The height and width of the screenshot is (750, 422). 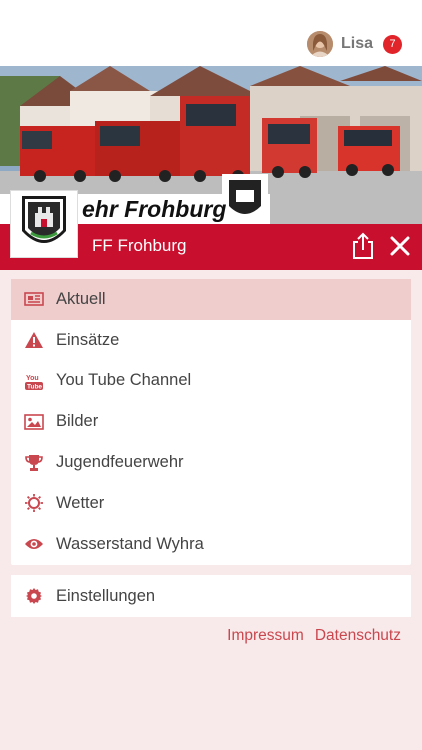 I want to click on footer-links: Impressum Datenschutz, so click(x=314, y=636).